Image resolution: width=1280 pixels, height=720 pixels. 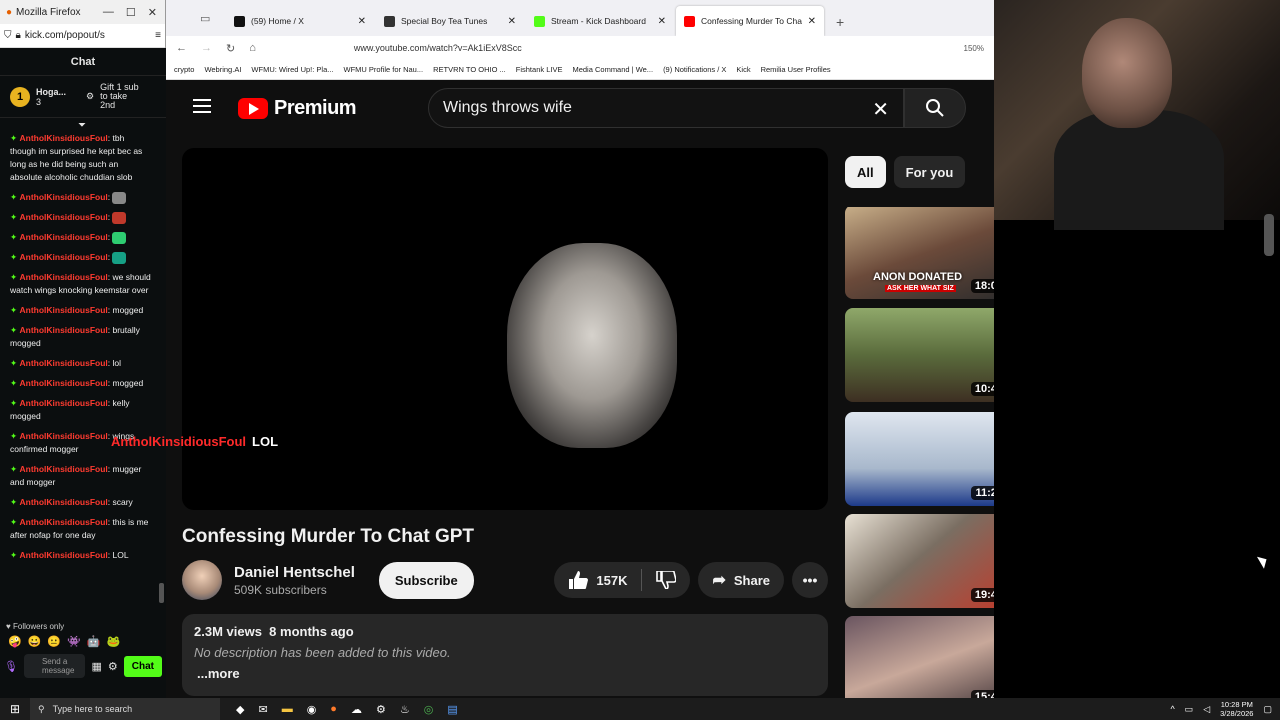 I want to click on mail-icon: ✉, so click(x=262, y=709).